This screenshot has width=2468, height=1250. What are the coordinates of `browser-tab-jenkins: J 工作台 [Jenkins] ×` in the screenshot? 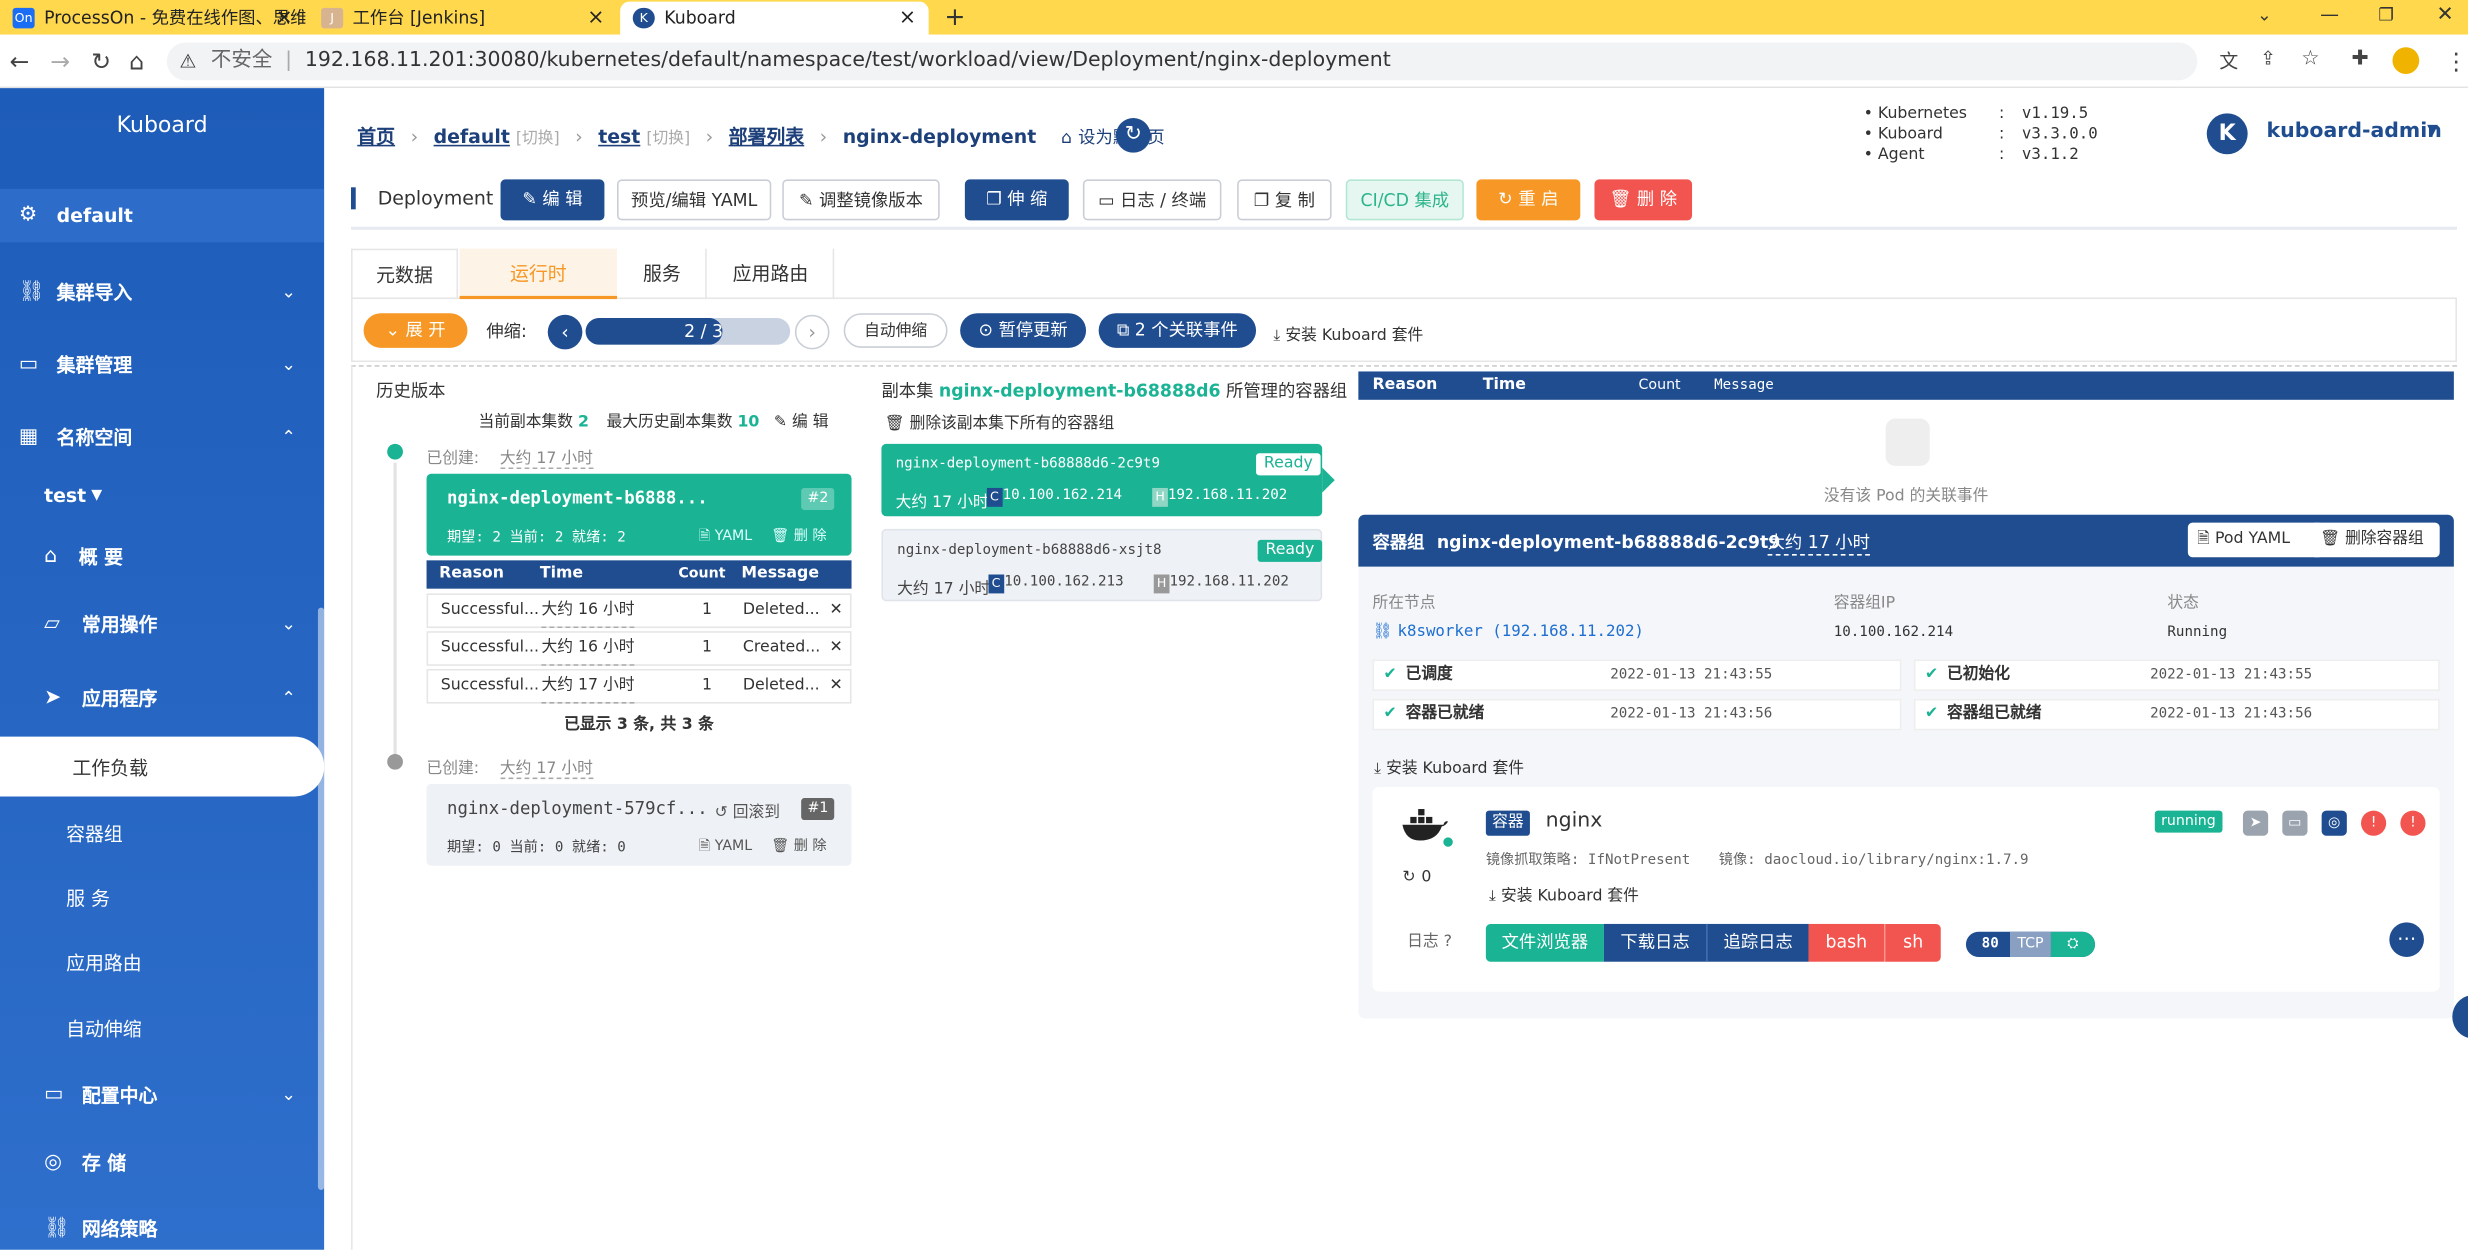 It's located at (463, 18).